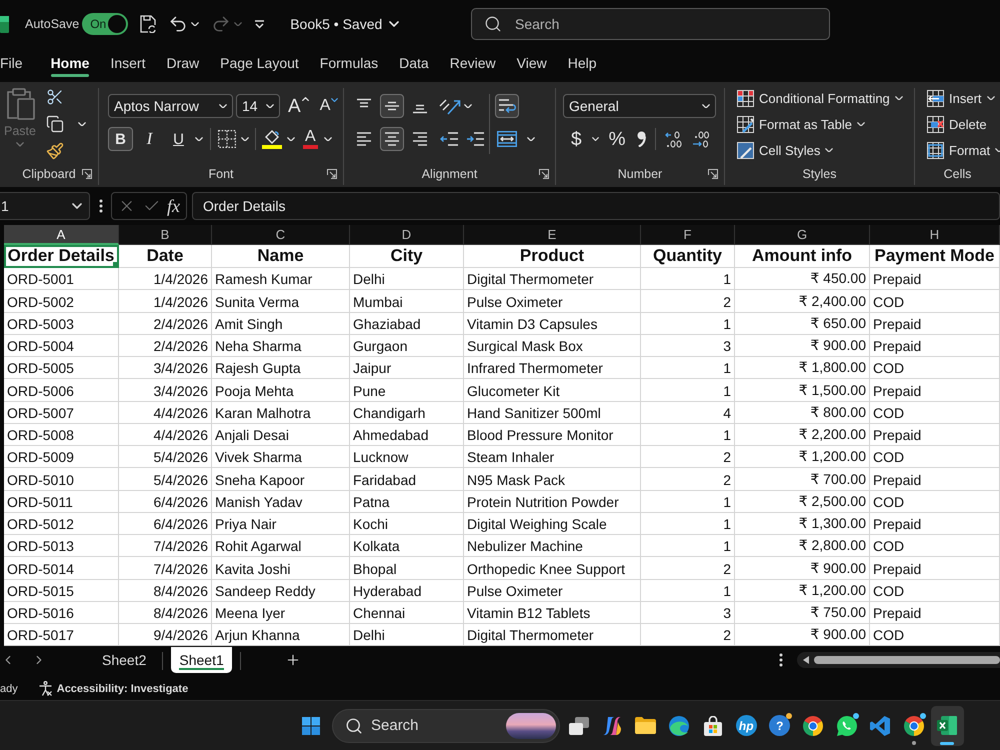  Describe the element at coordinates (963, 98) in the screenshot. I see `insert-button: Insert` at that location.